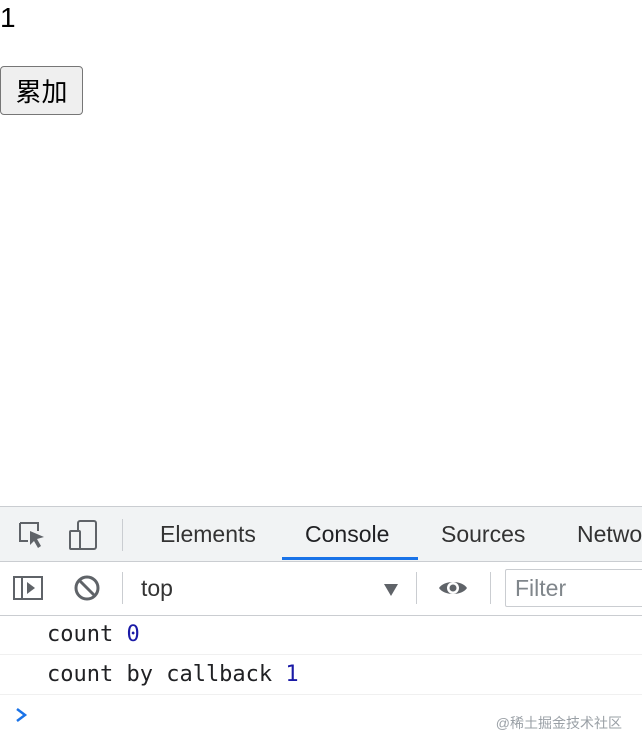 The image size is (642, 750). I want to click on devtools-tabbar: Elements Console Sources Netwo, so click(321, 534).